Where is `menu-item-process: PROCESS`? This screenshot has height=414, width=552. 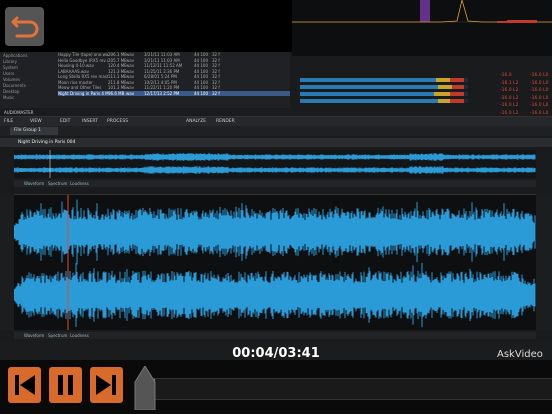 menu-item-process: PROCESS is located at coordinates (117, 121).